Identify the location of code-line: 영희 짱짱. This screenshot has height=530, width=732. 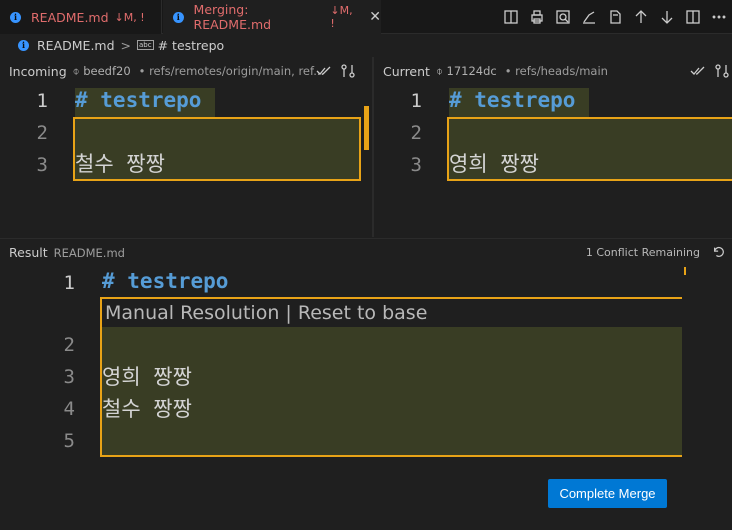
(147, 377).